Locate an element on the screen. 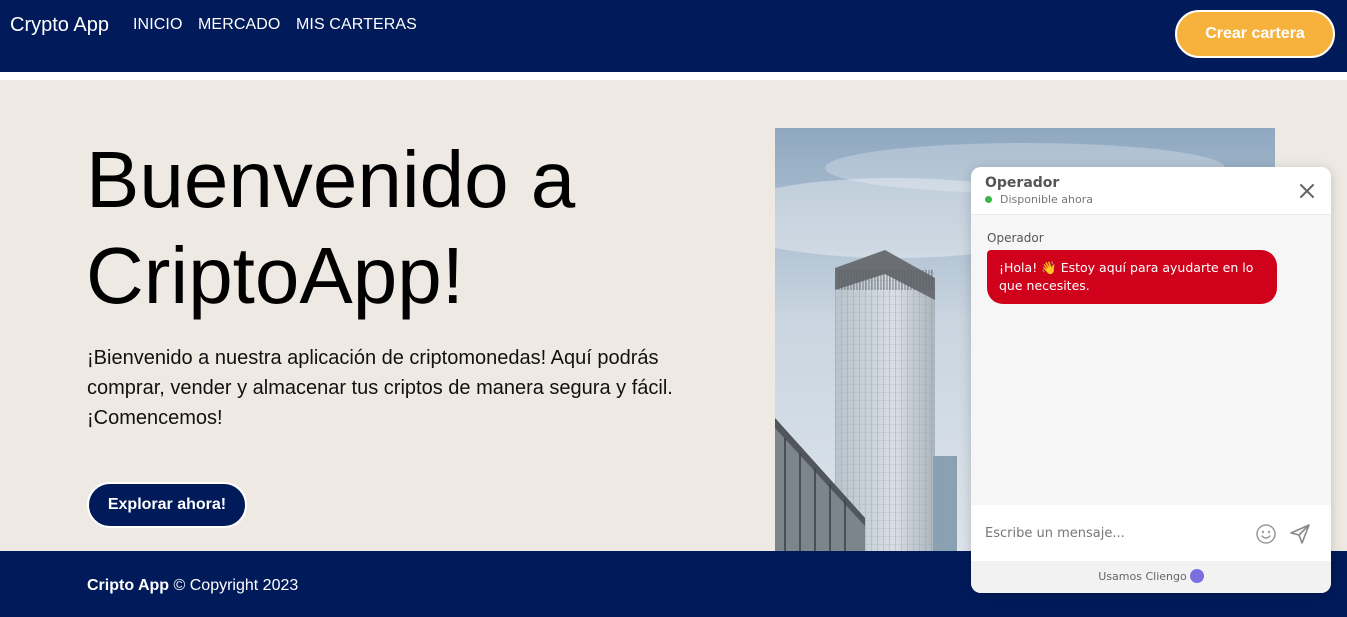 The width and height of the screenshot is (1347, 617). chat-input-area is located at coordinates (1151, 533).